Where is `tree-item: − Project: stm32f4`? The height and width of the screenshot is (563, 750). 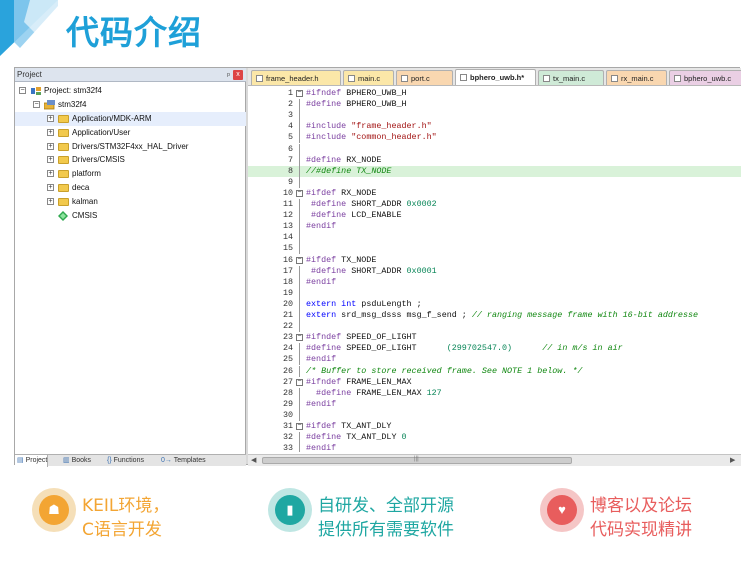
tree-item: − Project: stm32f4 is located at coordinates (130, 91).